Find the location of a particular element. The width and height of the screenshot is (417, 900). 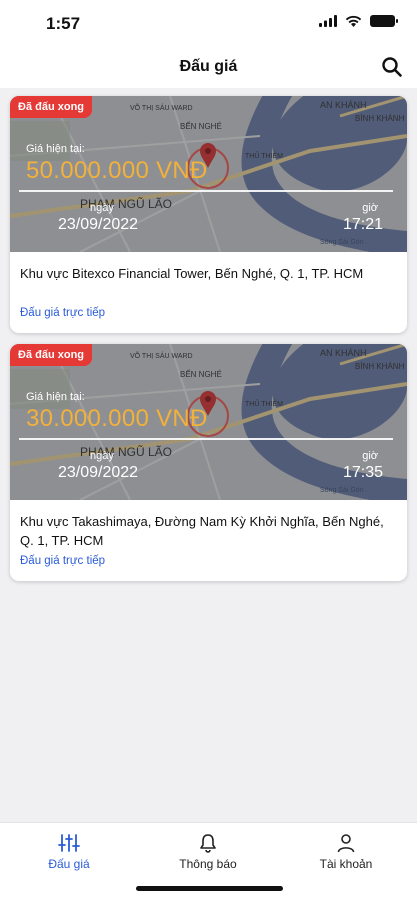

nav-label: Đấu giá is located at coordinates (69, 864).